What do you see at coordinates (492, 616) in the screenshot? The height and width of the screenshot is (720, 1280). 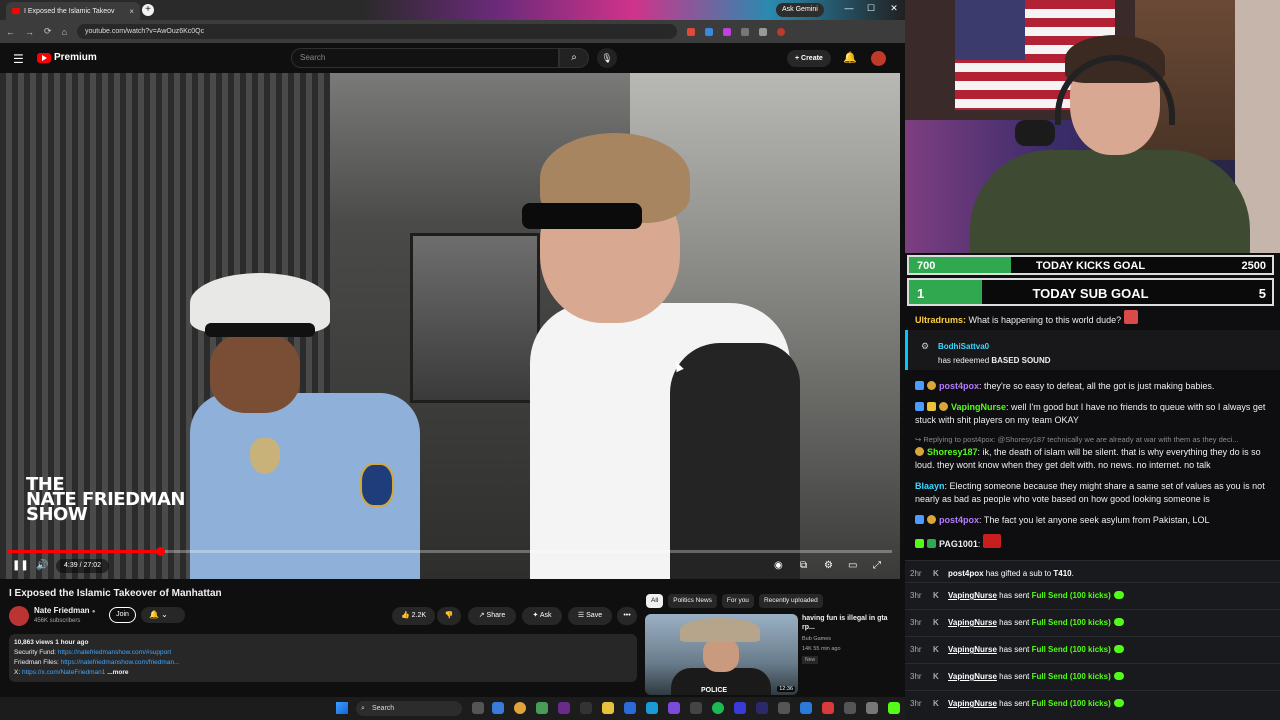 I see `share-button: ↗ Share` at bounding box center [492, 616].